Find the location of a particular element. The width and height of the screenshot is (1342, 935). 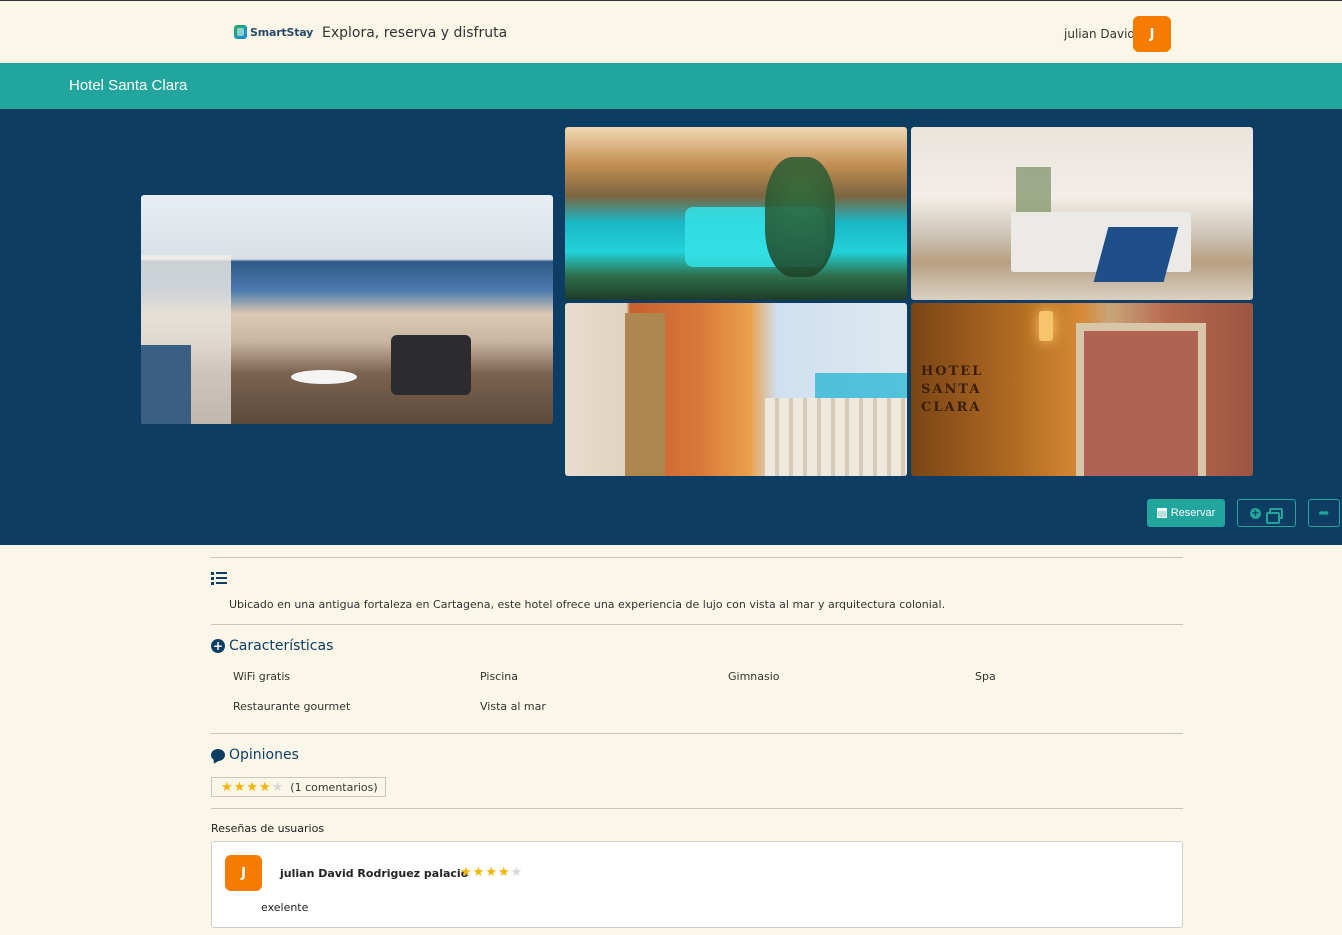

rating-summary: ★ ★ ★ ★ ★ (1 comentarios) is located at coordinates (298, 787).